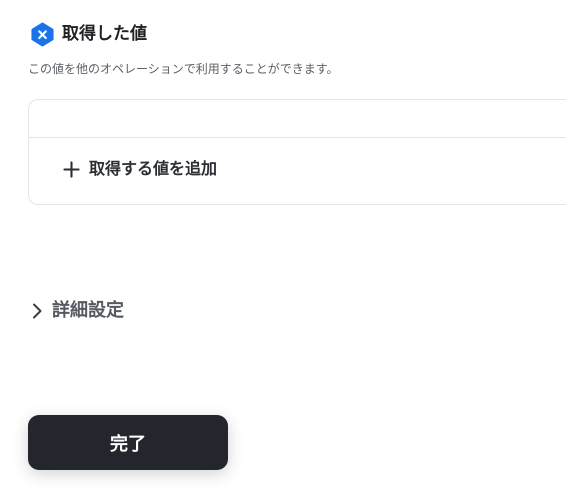  Describe the element at coordinates (42, 34) in the screenshot. I see `x-badge-icon` at that location.